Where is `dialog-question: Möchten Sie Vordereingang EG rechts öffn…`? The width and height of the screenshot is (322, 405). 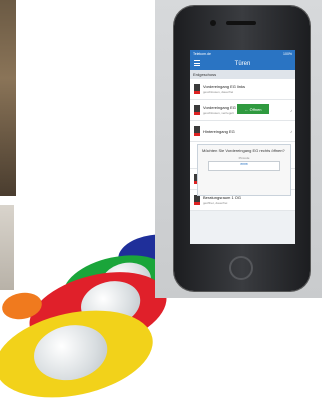 dialog-question: Möchten Sie Vordereingang EG rechts öffn… is located at coordinates (243, 150).